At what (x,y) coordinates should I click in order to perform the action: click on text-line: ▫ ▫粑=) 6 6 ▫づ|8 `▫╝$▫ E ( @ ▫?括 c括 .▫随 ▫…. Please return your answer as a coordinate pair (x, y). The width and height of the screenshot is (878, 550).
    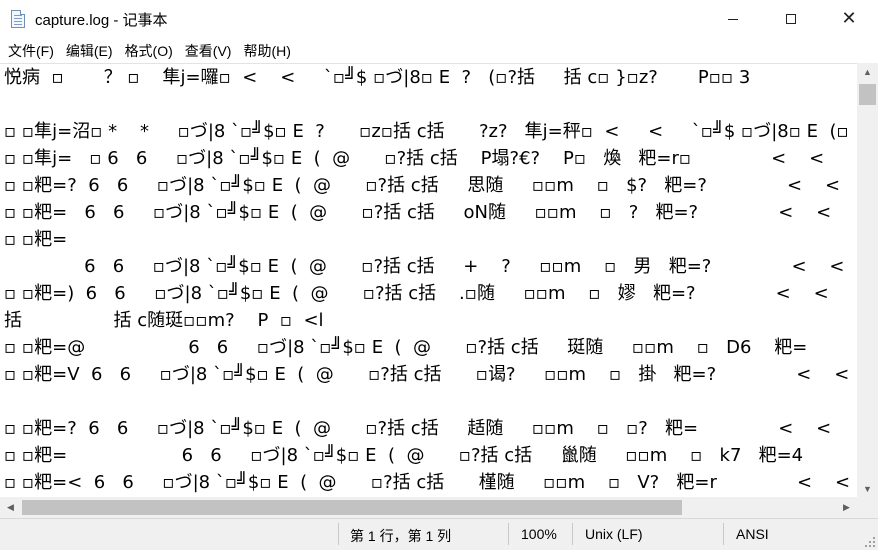
    Looking at the image, I should click on (416, 293).